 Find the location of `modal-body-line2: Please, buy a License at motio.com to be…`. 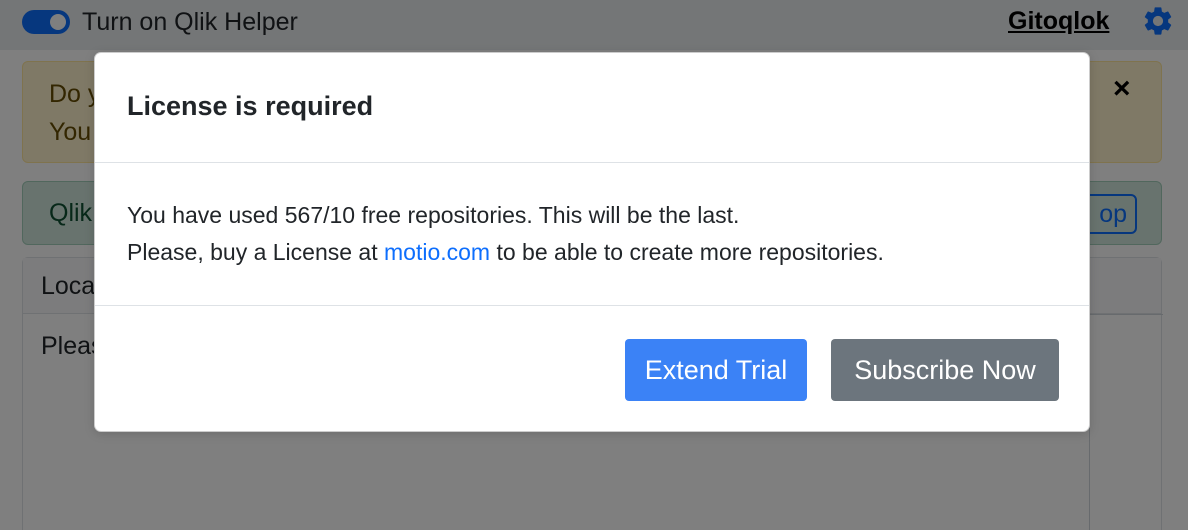

modal-body-line2: Please, buy a License at motio.com to be… is located at coordinates (505, 252).